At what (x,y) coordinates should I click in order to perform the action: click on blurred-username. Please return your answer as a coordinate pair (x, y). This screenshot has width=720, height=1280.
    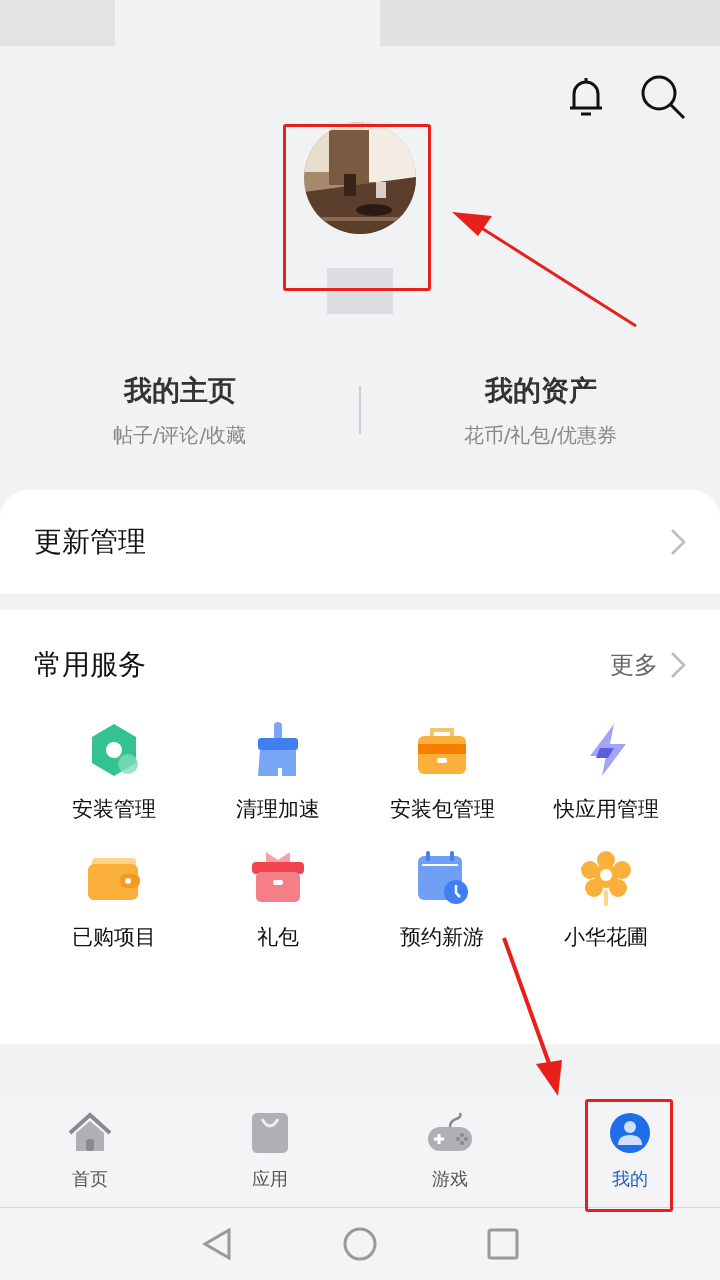
    Looking at the image, I should click on (360, 291).